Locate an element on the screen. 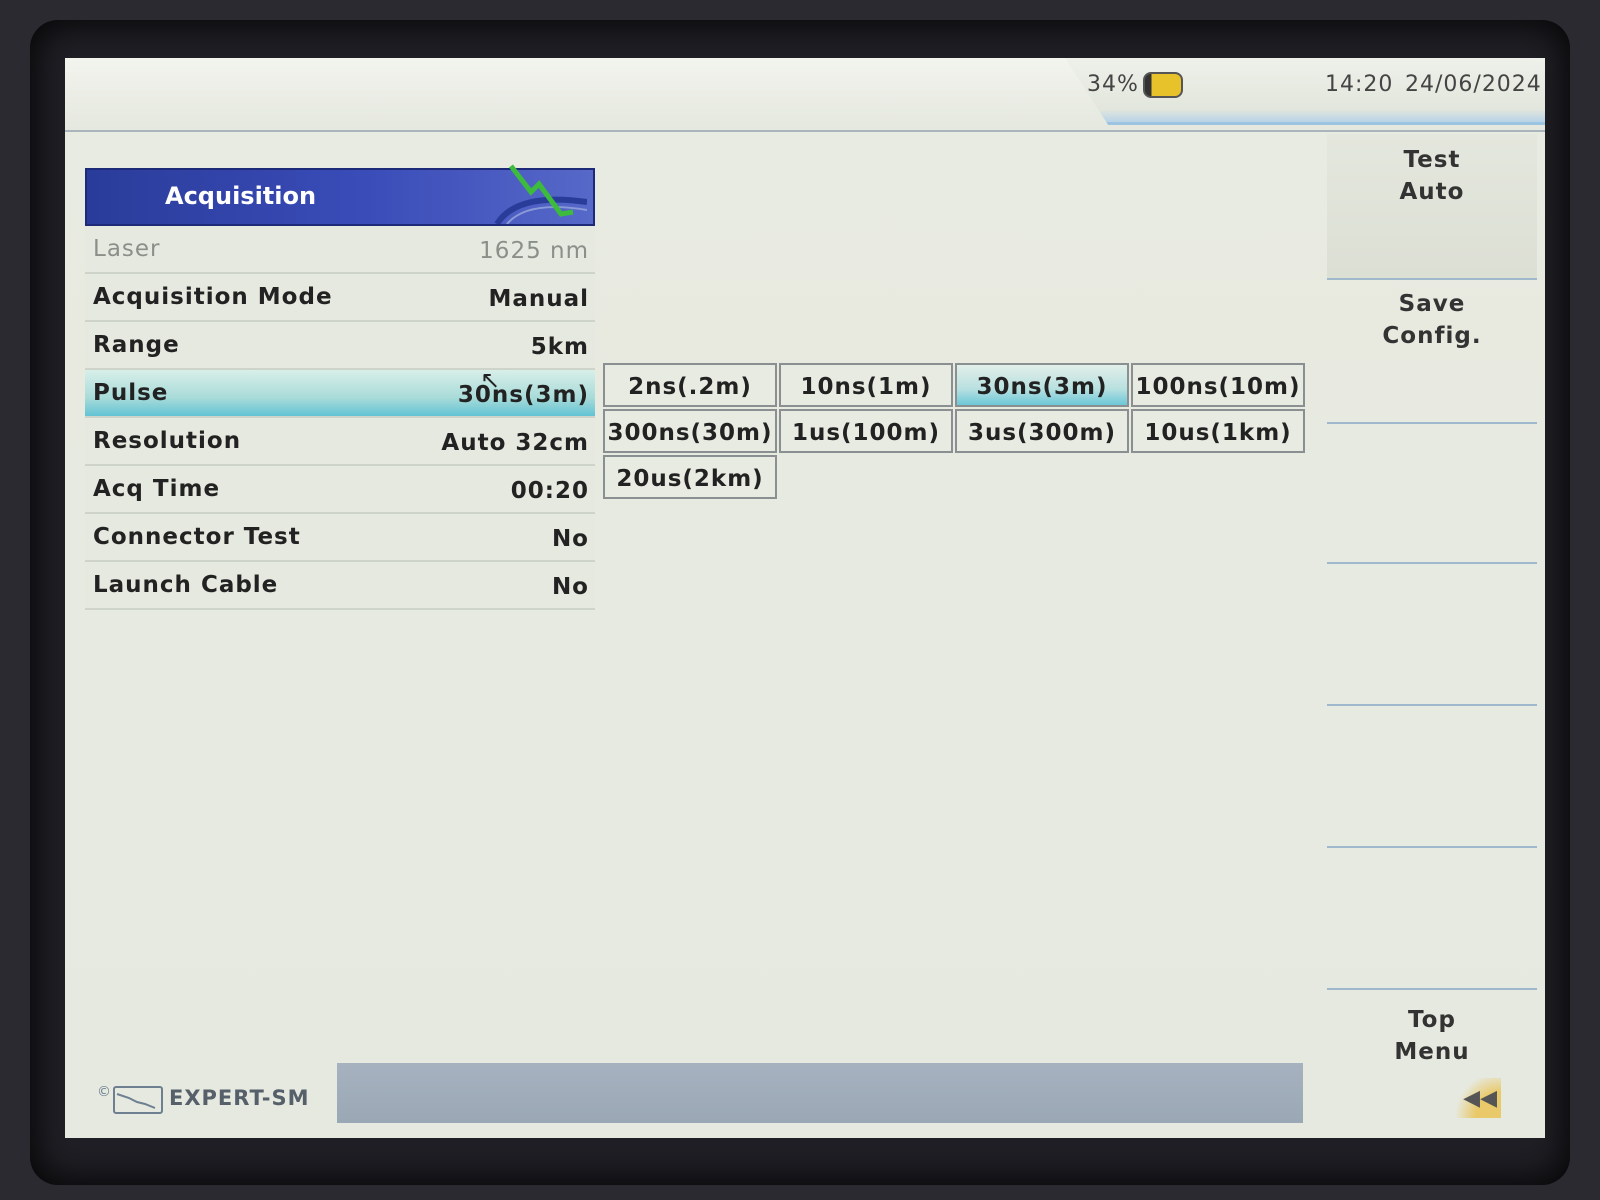  pulse-option: 1us(100m) is located at coordinates (866, 431).